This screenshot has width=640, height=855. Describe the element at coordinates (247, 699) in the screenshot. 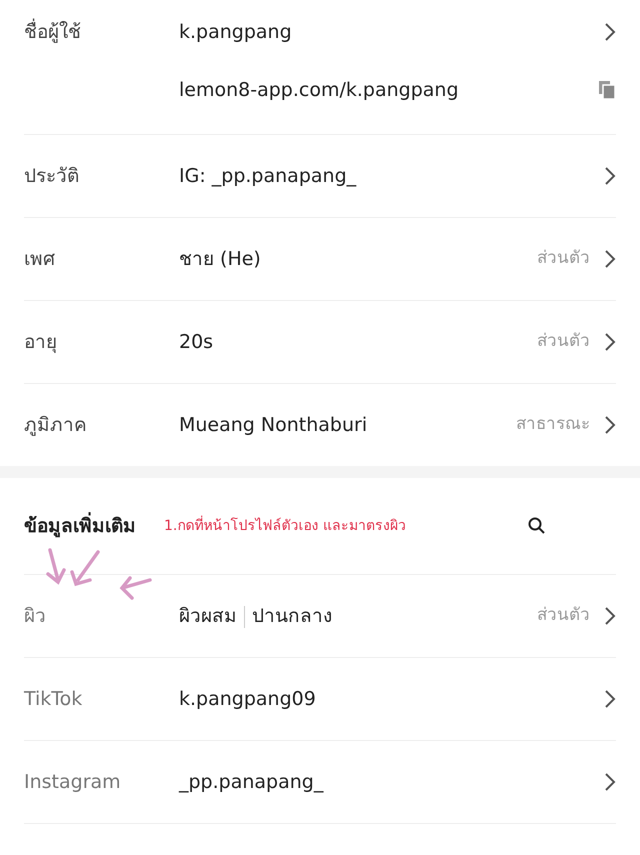

I see `field-value: k.pangpang09` at that location.